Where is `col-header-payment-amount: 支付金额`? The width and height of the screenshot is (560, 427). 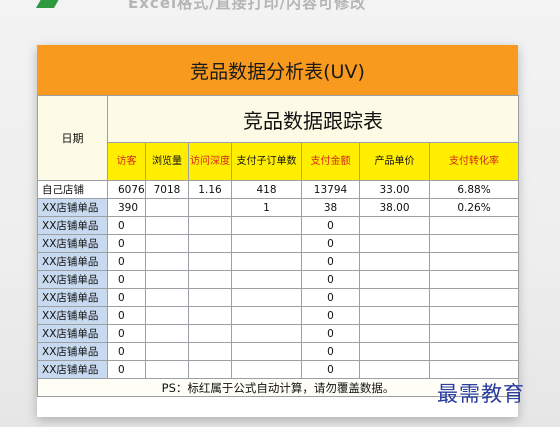
col-header-payment-amount: 支付金额 is located at coordinates (330, 161).